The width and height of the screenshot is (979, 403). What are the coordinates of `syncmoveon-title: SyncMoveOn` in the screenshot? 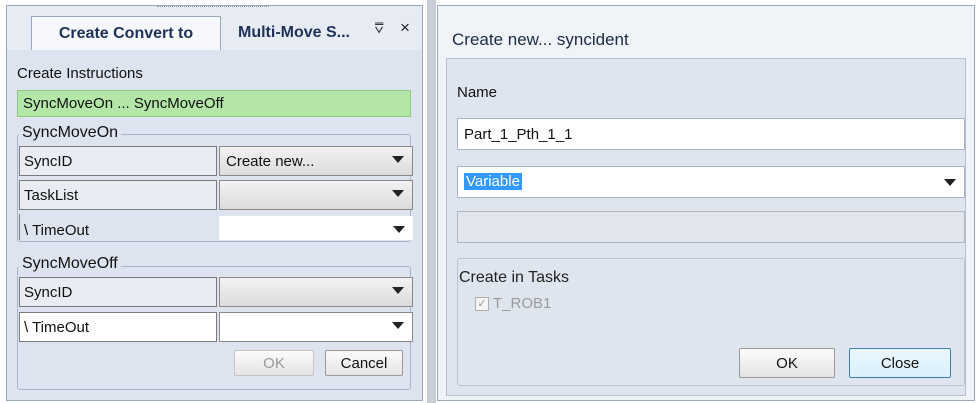 It's located at (70, 133).